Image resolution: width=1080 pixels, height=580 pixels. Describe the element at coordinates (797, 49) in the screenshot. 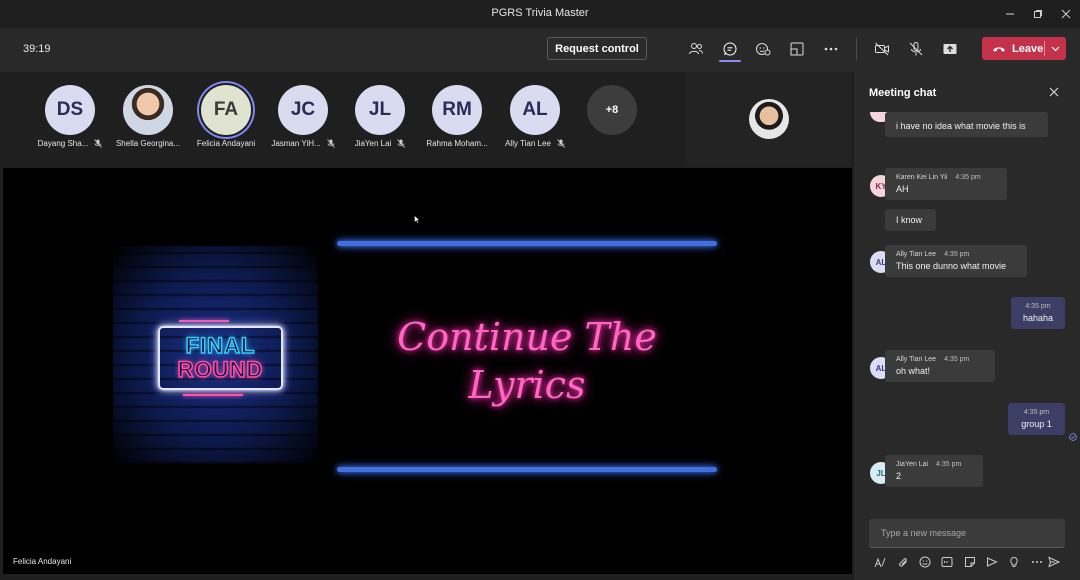

I see `breakout-rooms-button` at that location.